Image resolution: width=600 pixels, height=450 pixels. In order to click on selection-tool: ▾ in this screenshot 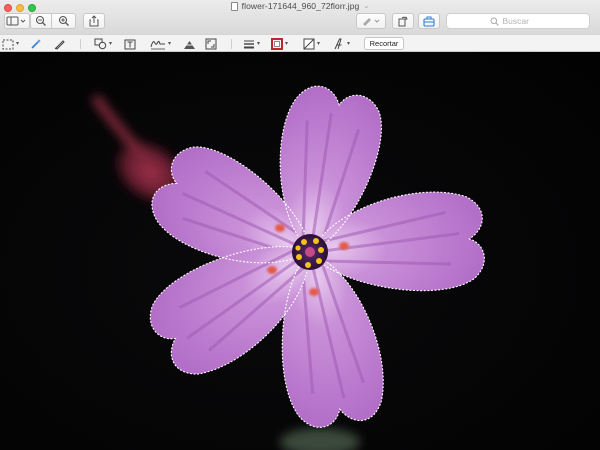, I will do `click(10, 44)`.